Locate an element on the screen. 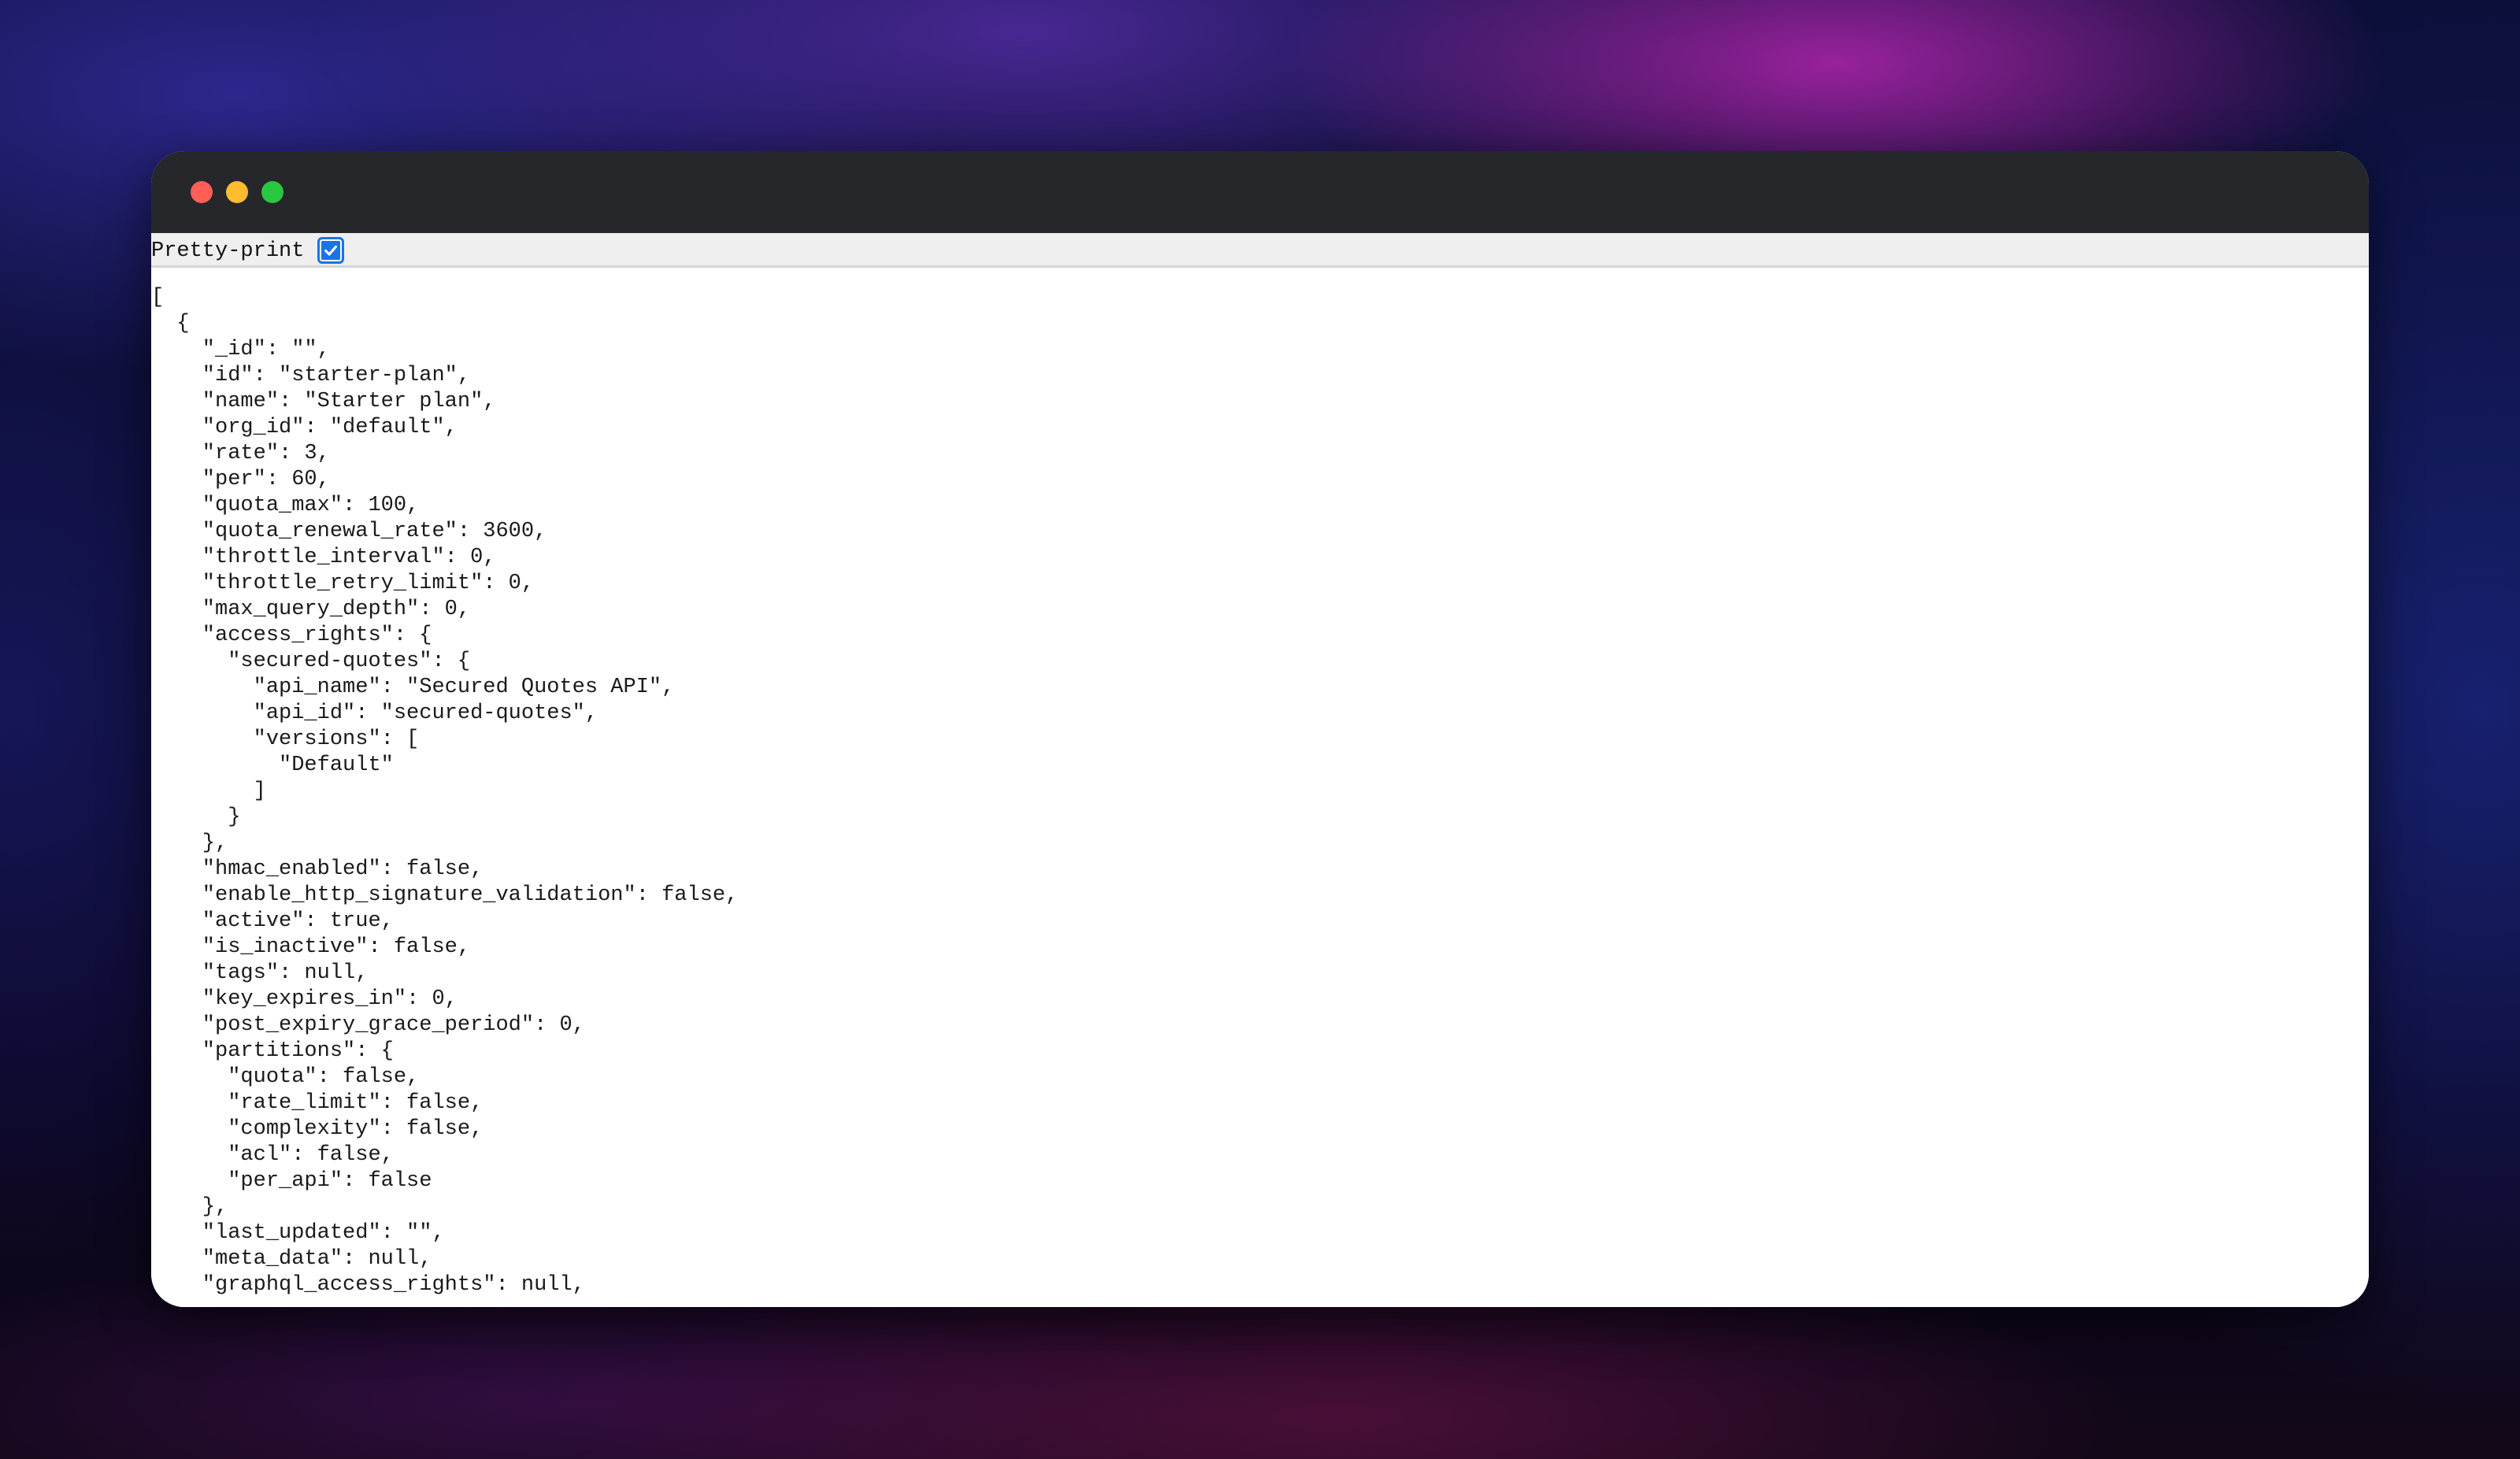 Image resolution: width=2520 pixels, height=1459 pixels. pretty-print-label: Pretty-print is located at coordinates (228, 251).